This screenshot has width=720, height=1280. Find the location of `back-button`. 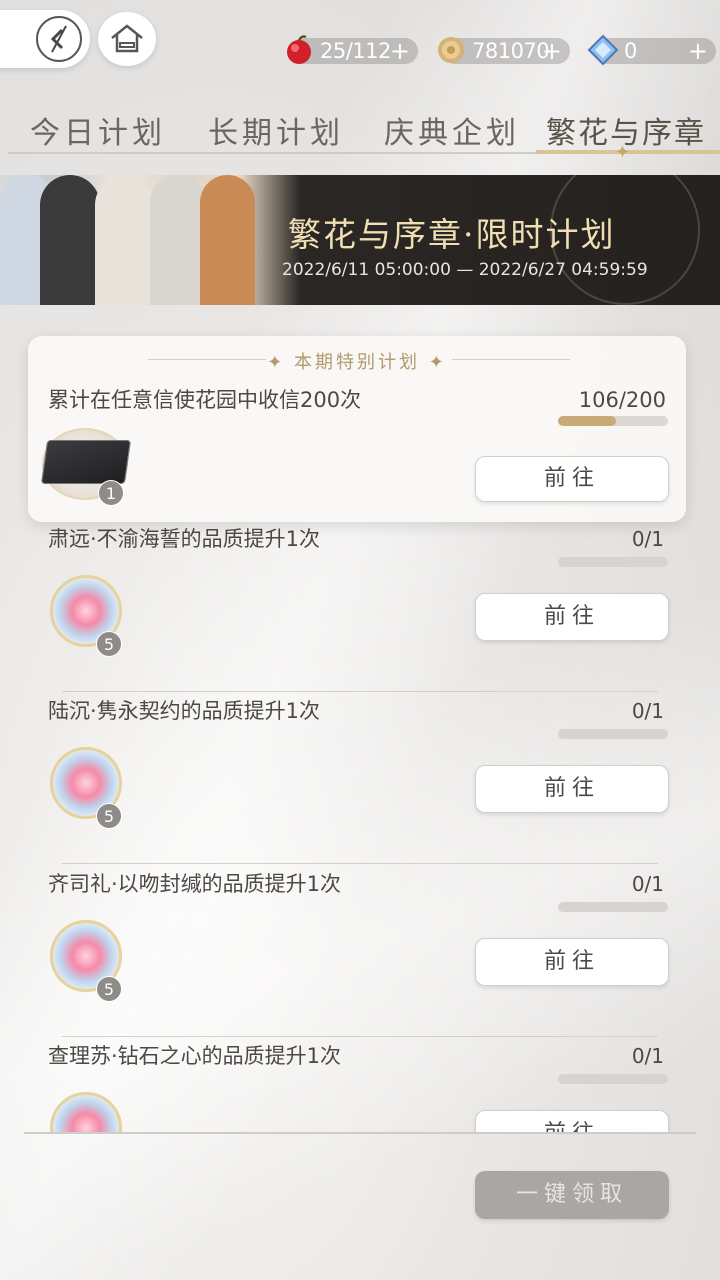

back-button is located at coordinates (45, 39).